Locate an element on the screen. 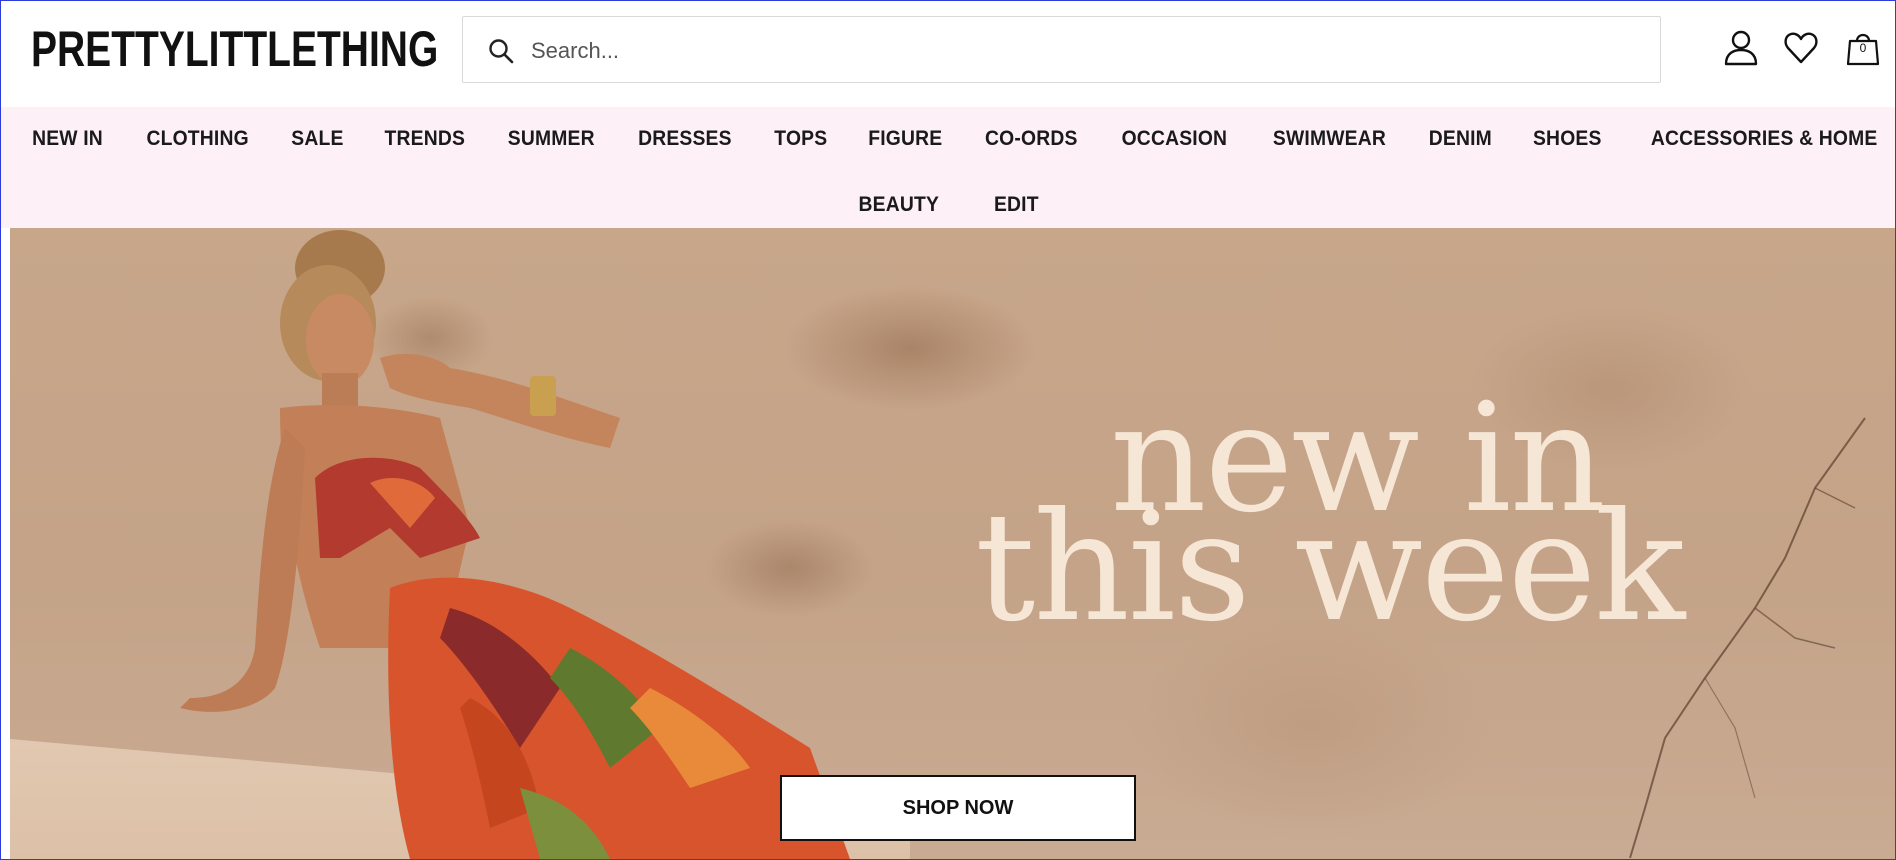 This screenshot has width=1896, height=860. nav-item-sale: SALE is located at coordinates (317, 139).